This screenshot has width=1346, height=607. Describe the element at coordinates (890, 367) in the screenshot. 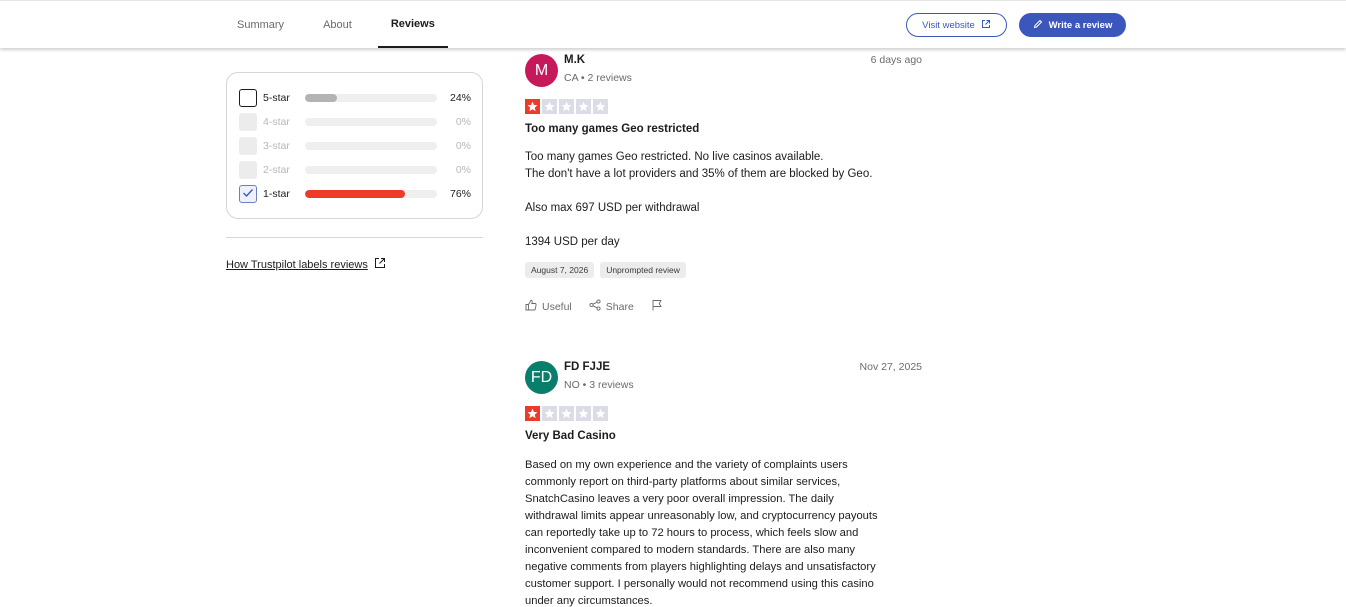

I see `review-date: Nov 27, 2025` at that location.